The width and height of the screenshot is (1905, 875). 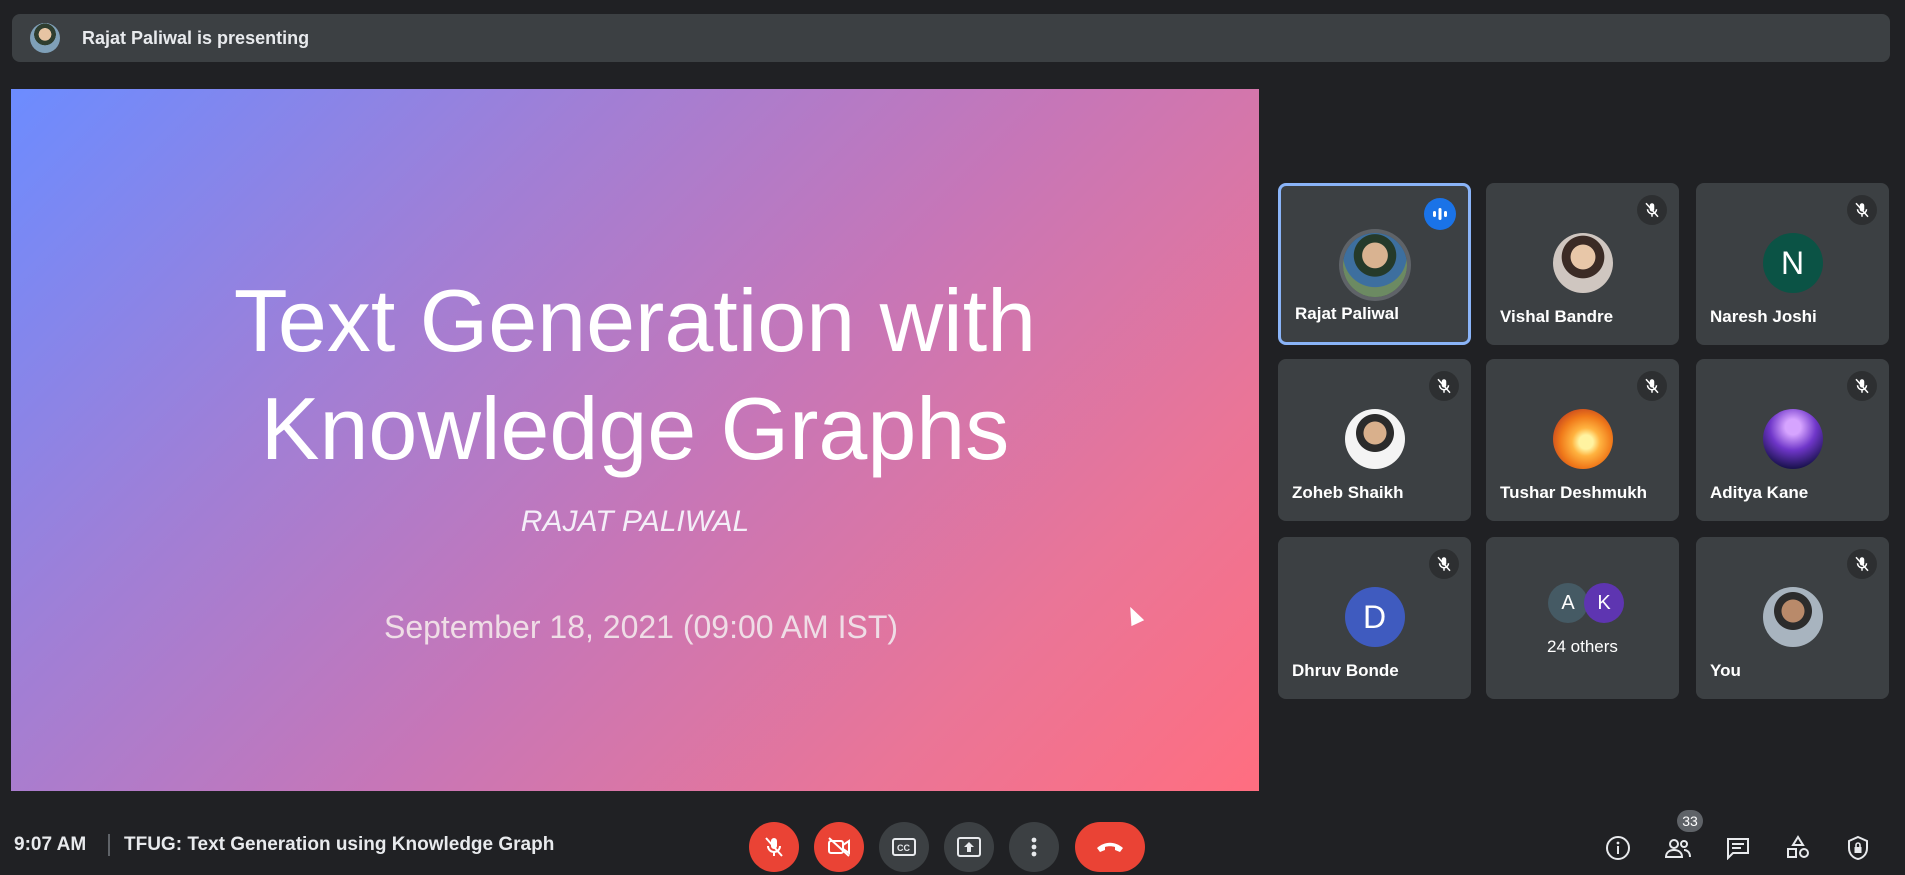 I want to click on chat-button, so click(x=1738, y=848).